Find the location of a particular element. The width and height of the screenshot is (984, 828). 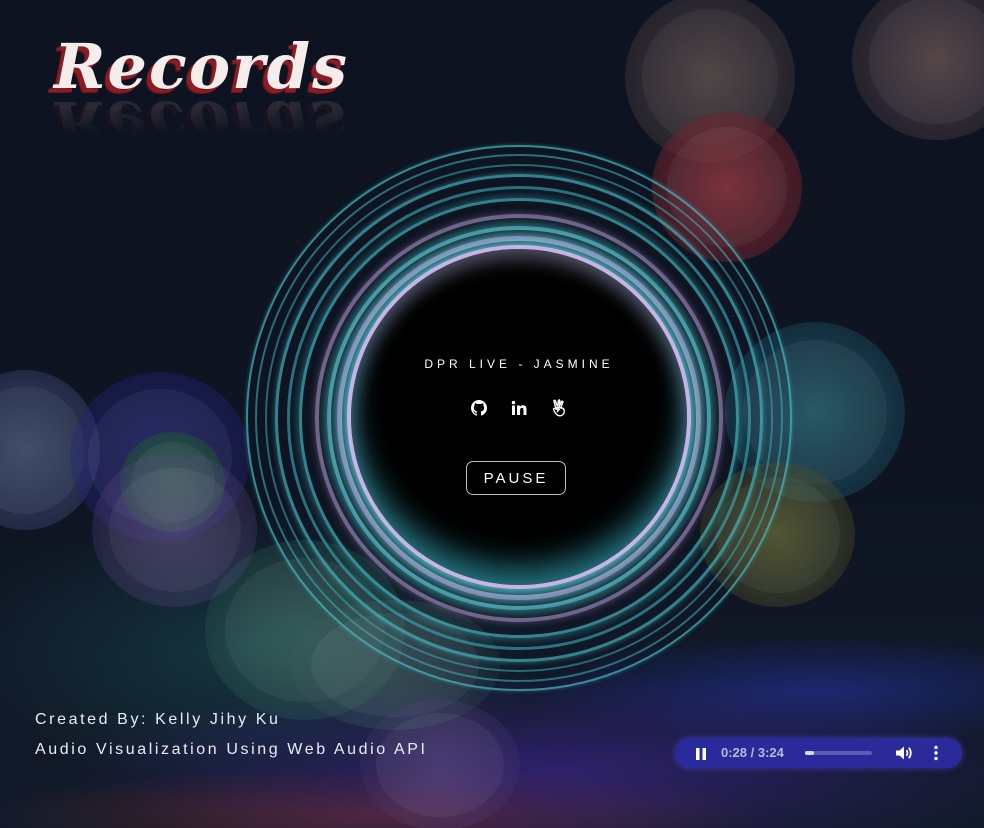

song-title: DPR LIVE - JASMINE is located at coordinates (519, 364).